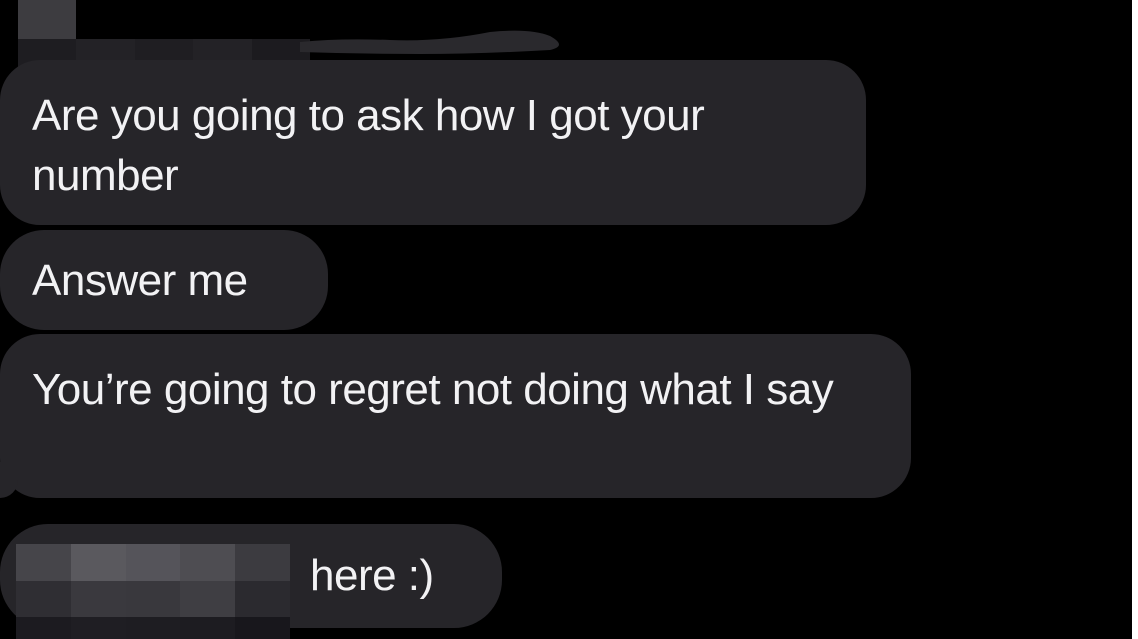 The height and width of the screenshot is (639, 1138). Describe the element at coordinates (372, 575) in the screenshot. I see `message-text: here :)` at that location.